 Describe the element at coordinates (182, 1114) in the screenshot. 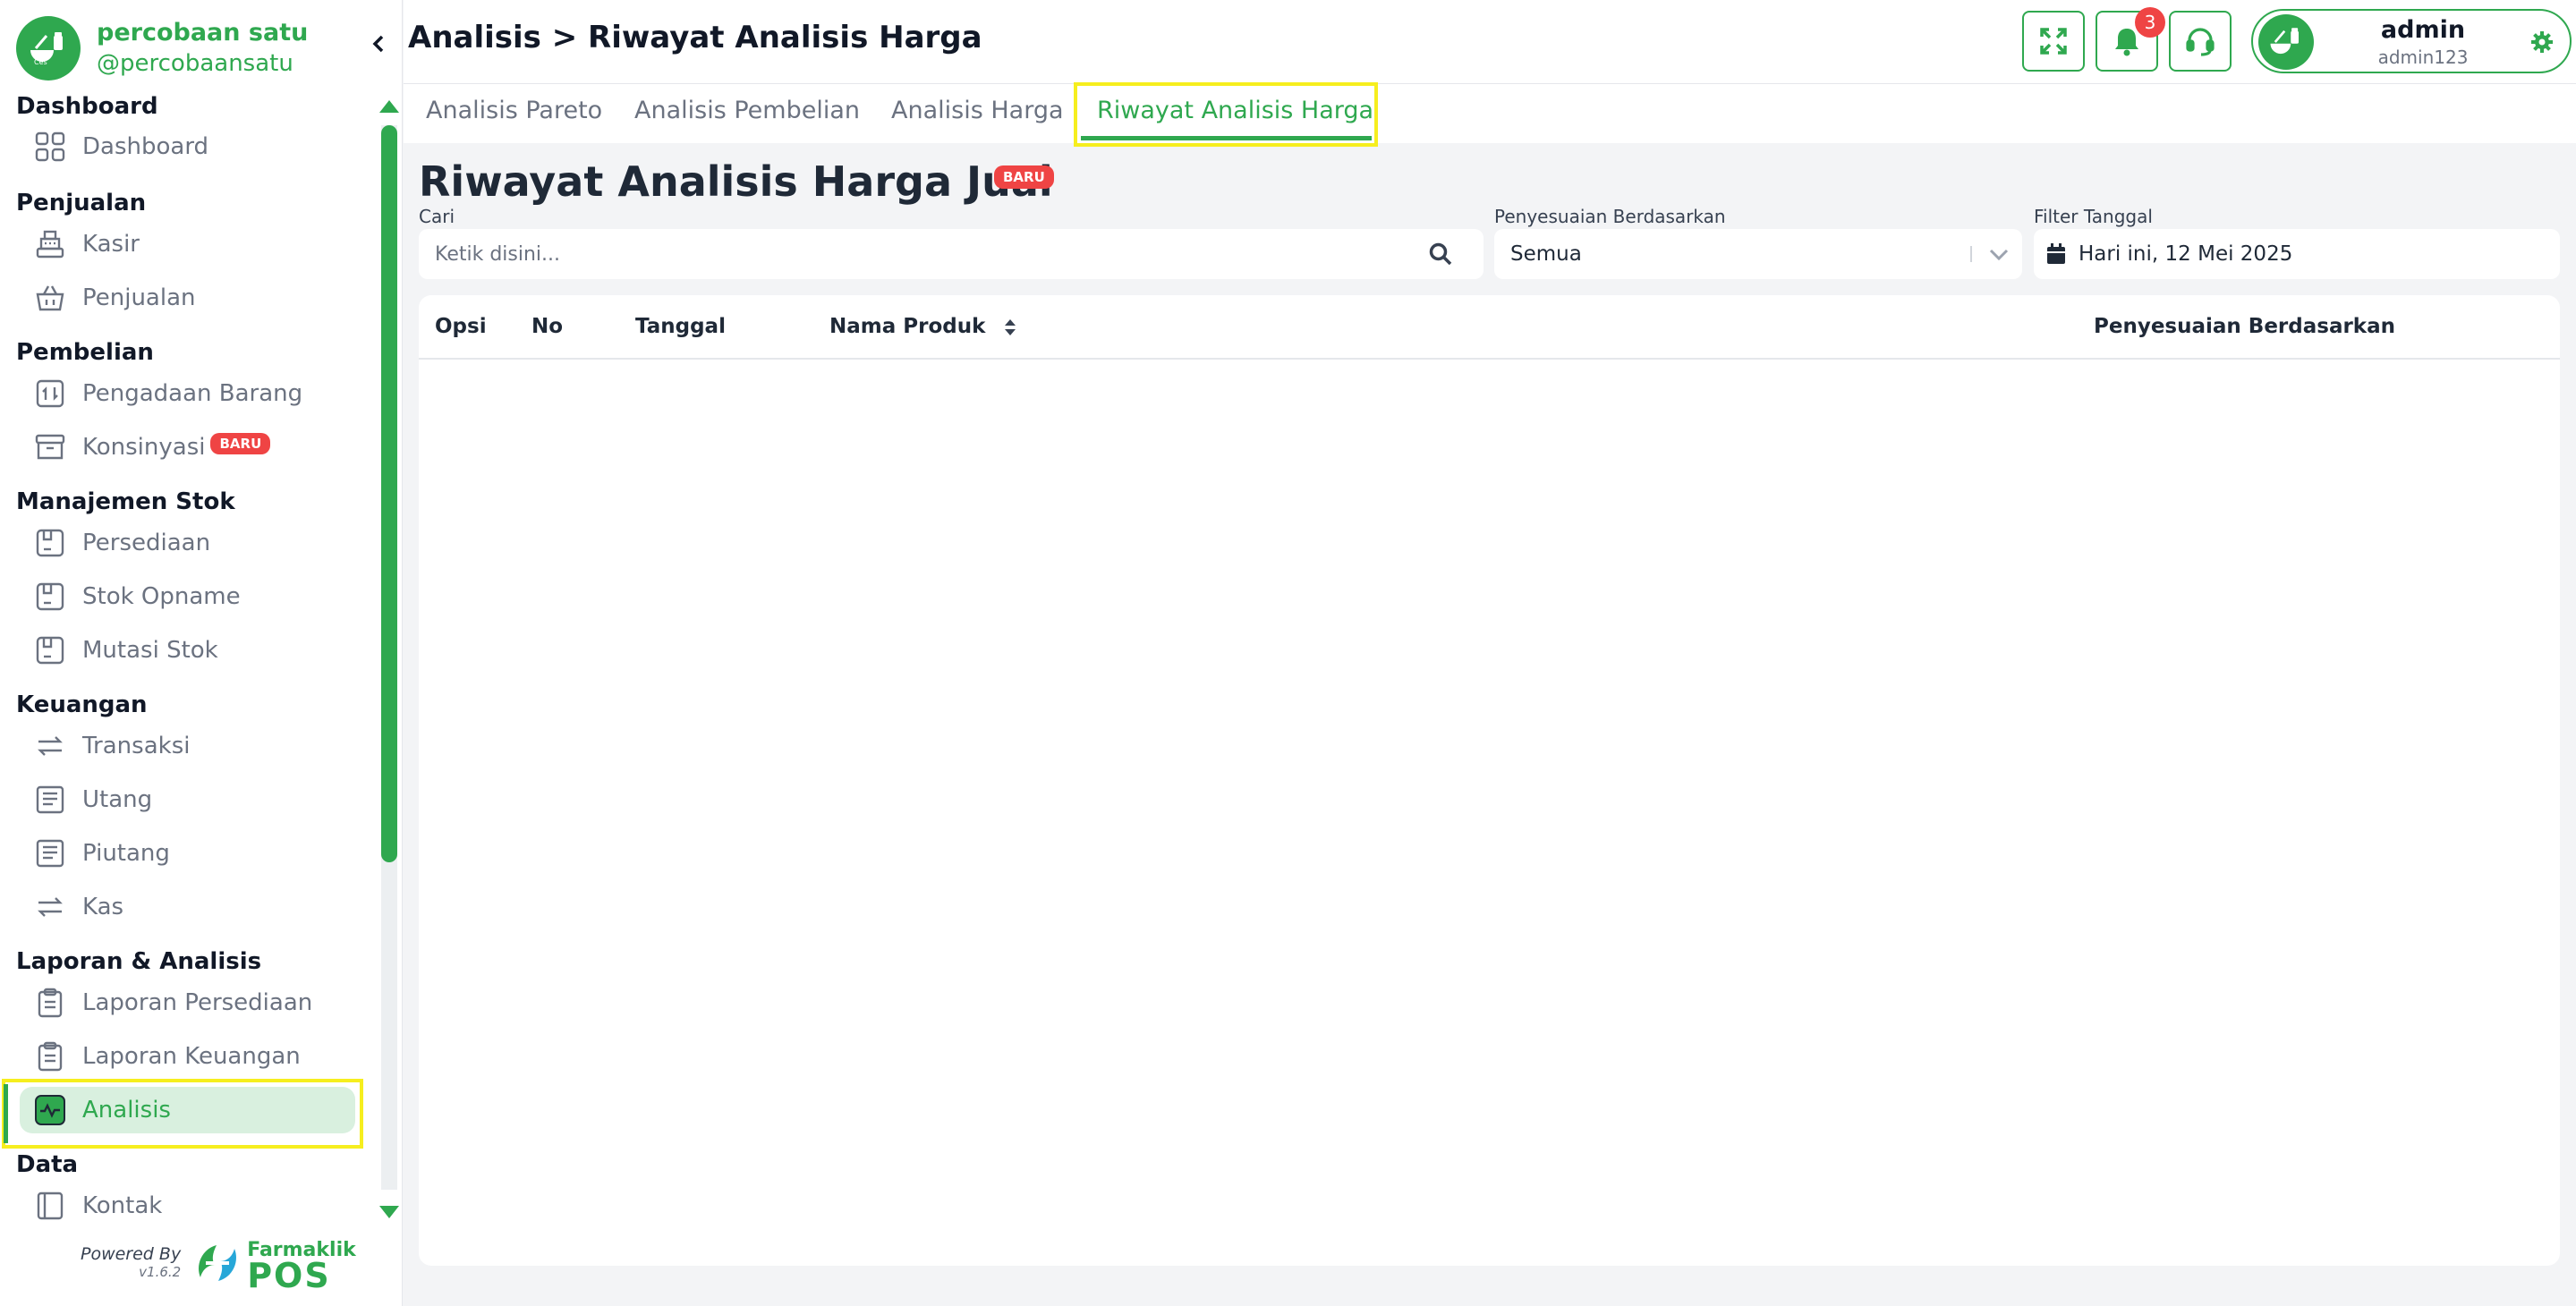

I see `active-item-highlight` at that location.